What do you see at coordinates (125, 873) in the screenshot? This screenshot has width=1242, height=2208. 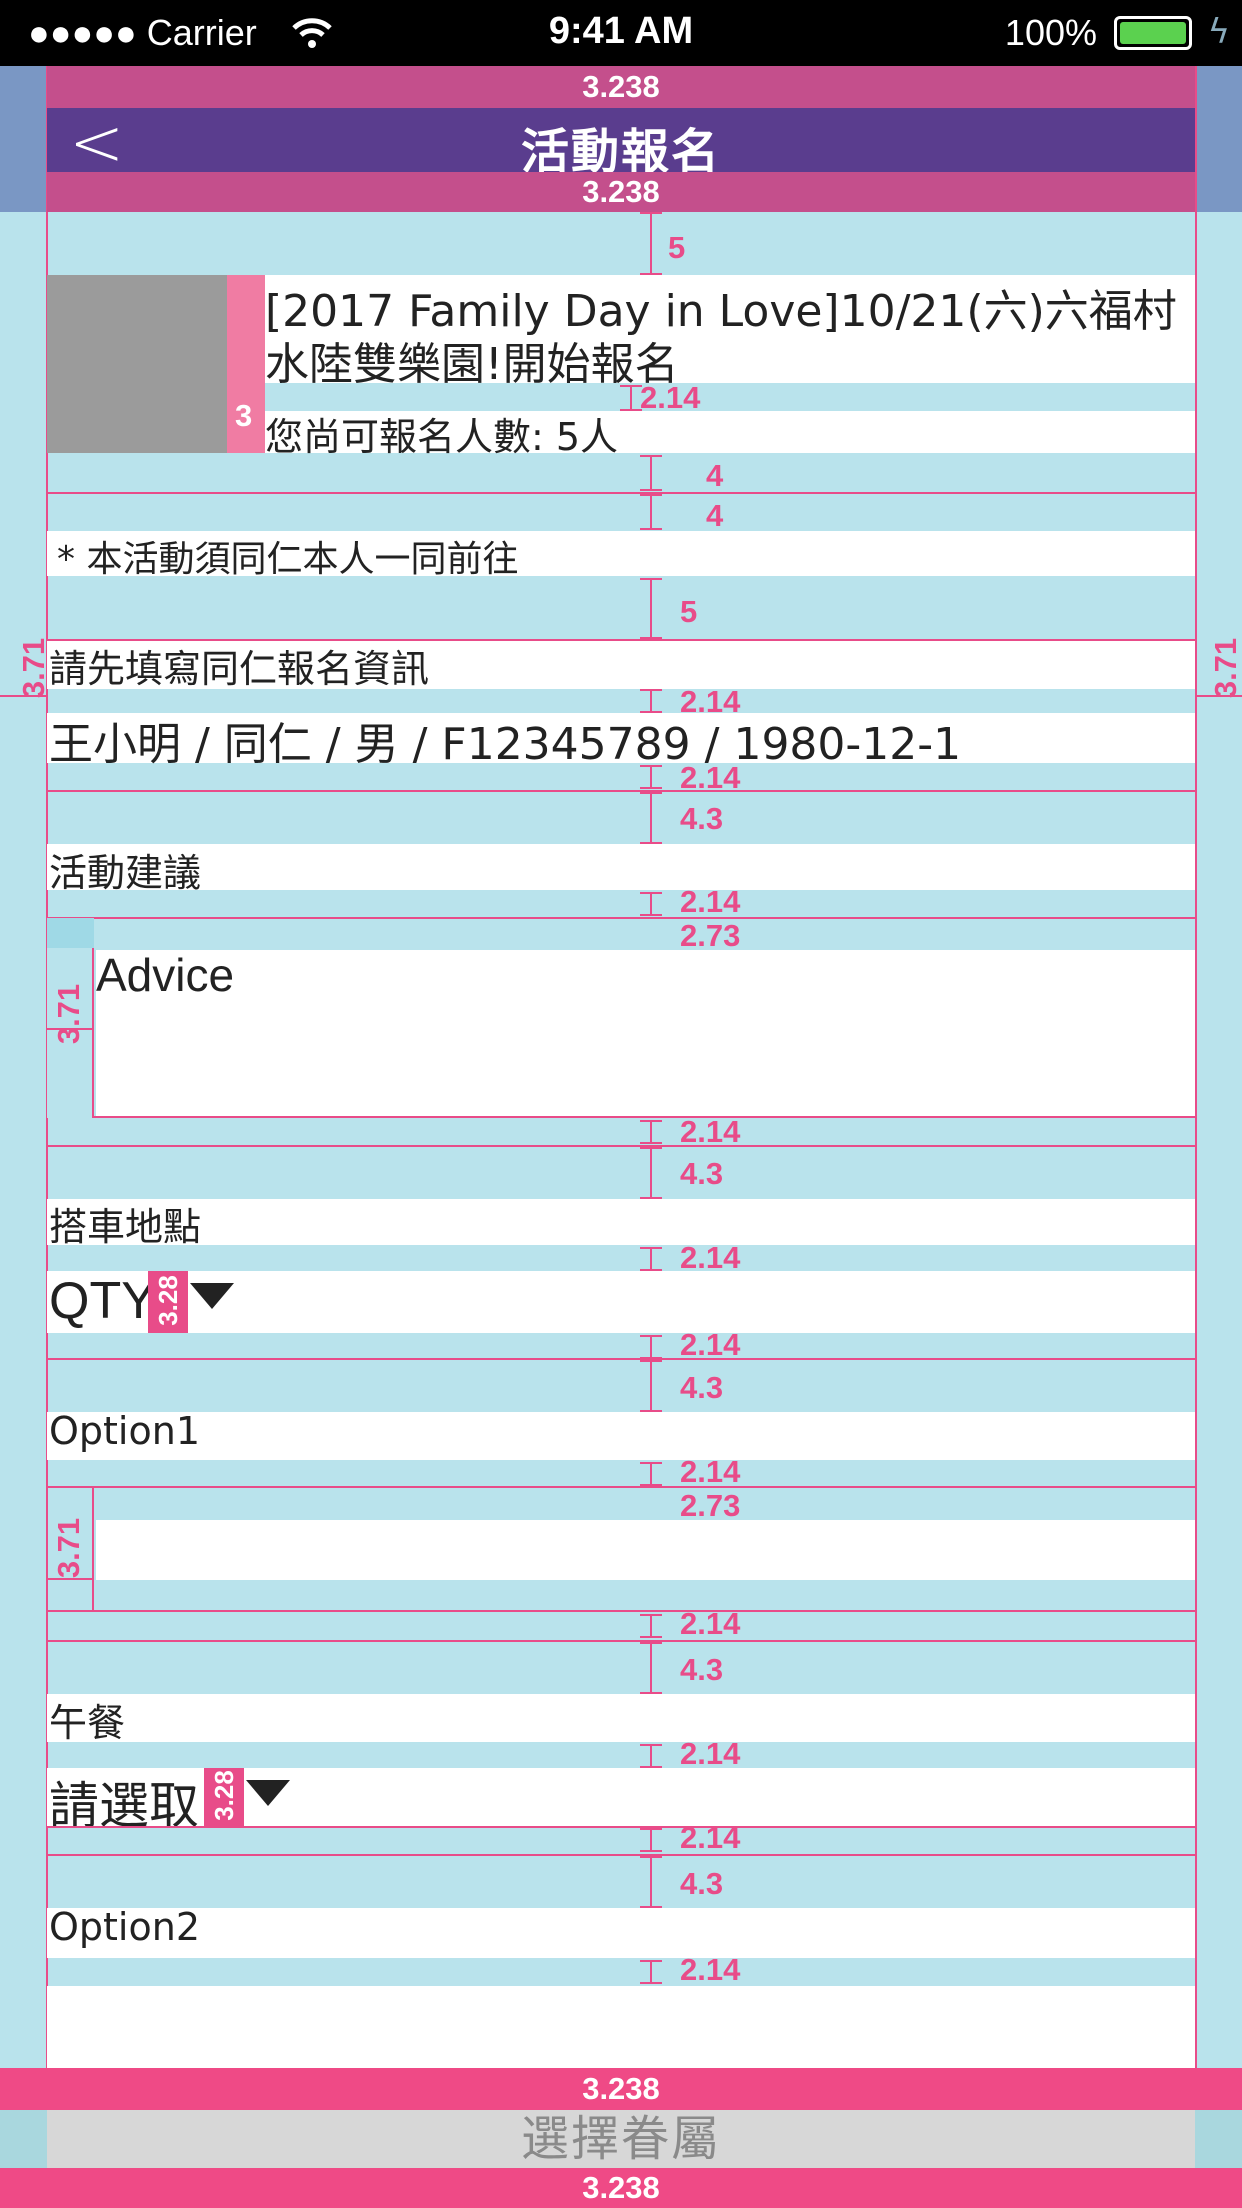 I see `advice-label: 活動建議` at bounding box center [125, 873].